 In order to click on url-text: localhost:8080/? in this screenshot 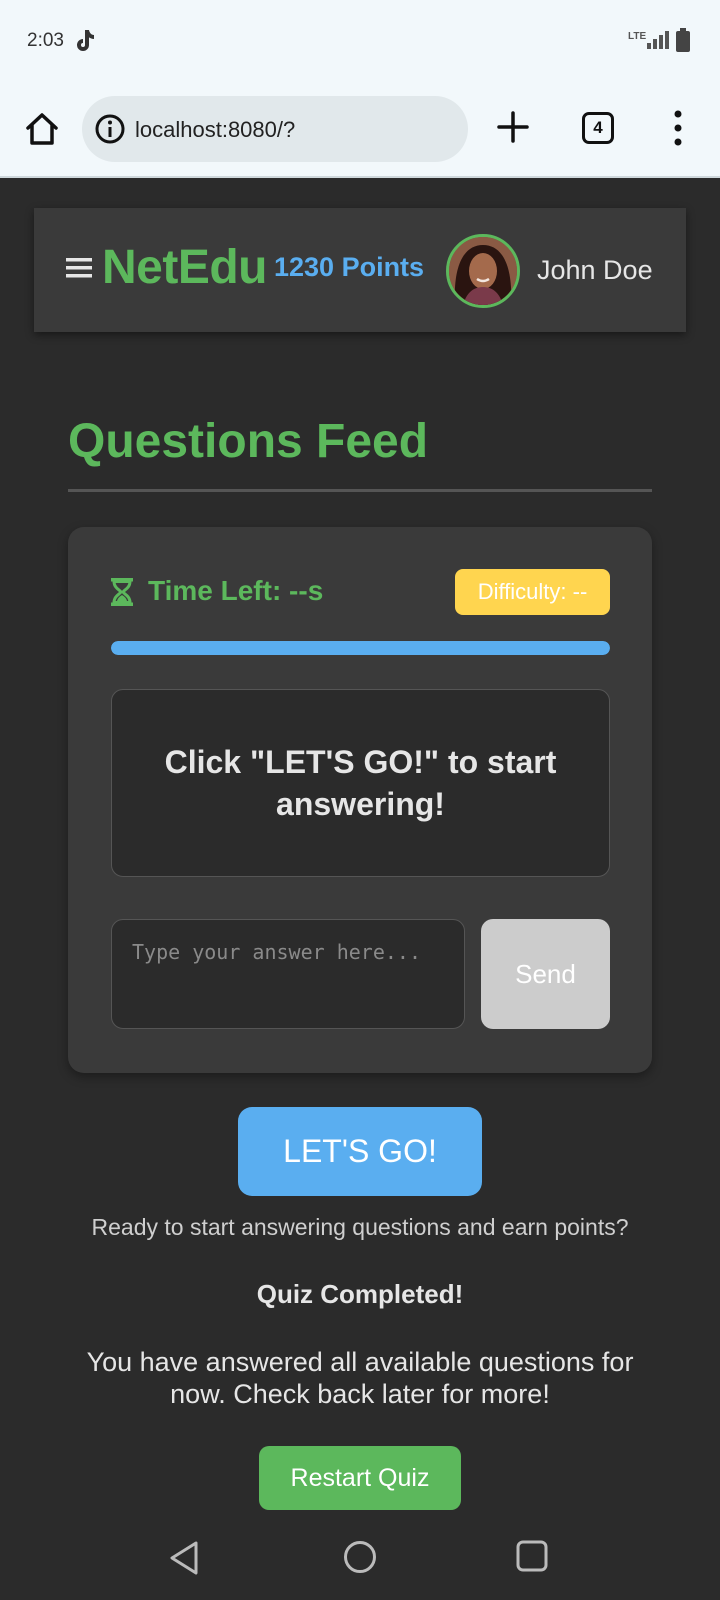, I will do `click(215, 129)`.